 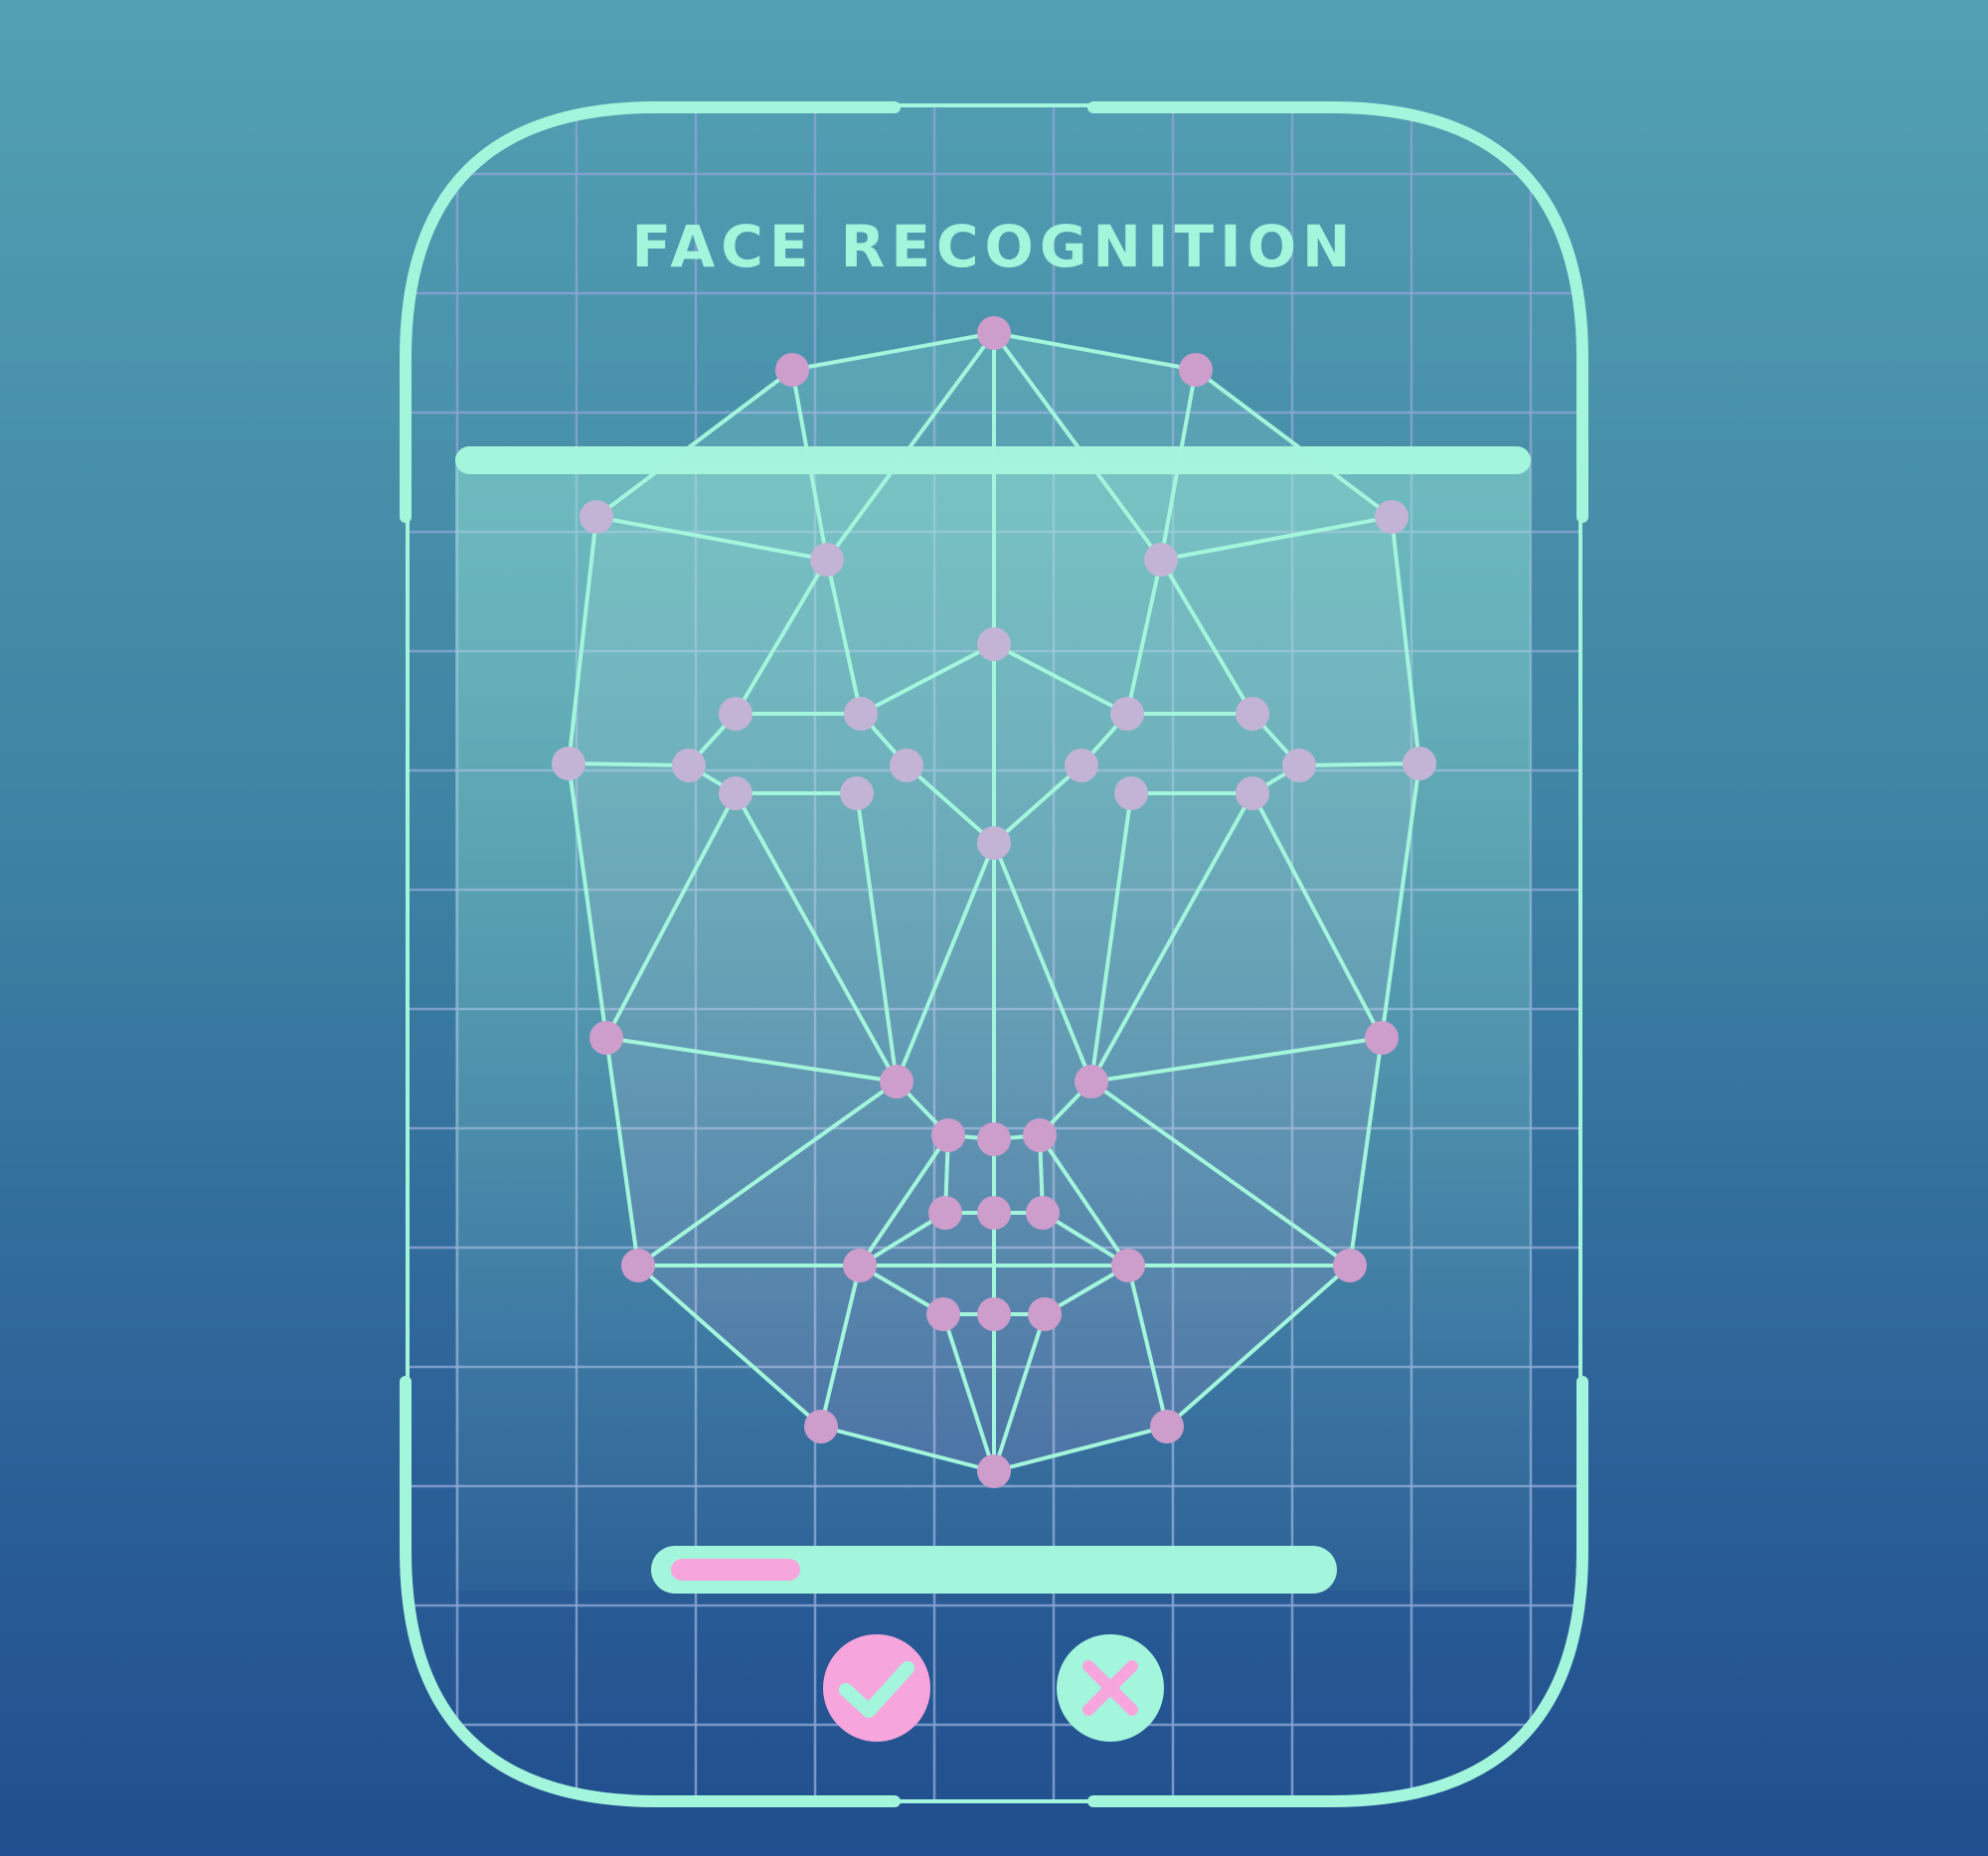 I want to click on progress-bar, so click(x=994, y=1570).